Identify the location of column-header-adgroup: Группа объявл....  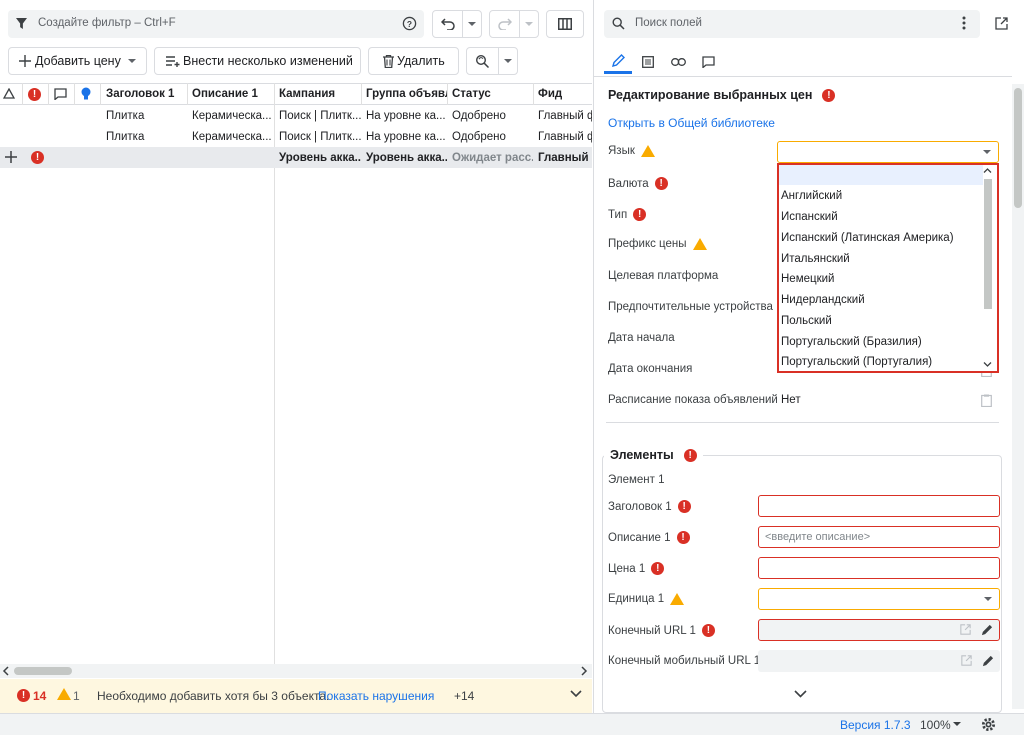
(404, 94).